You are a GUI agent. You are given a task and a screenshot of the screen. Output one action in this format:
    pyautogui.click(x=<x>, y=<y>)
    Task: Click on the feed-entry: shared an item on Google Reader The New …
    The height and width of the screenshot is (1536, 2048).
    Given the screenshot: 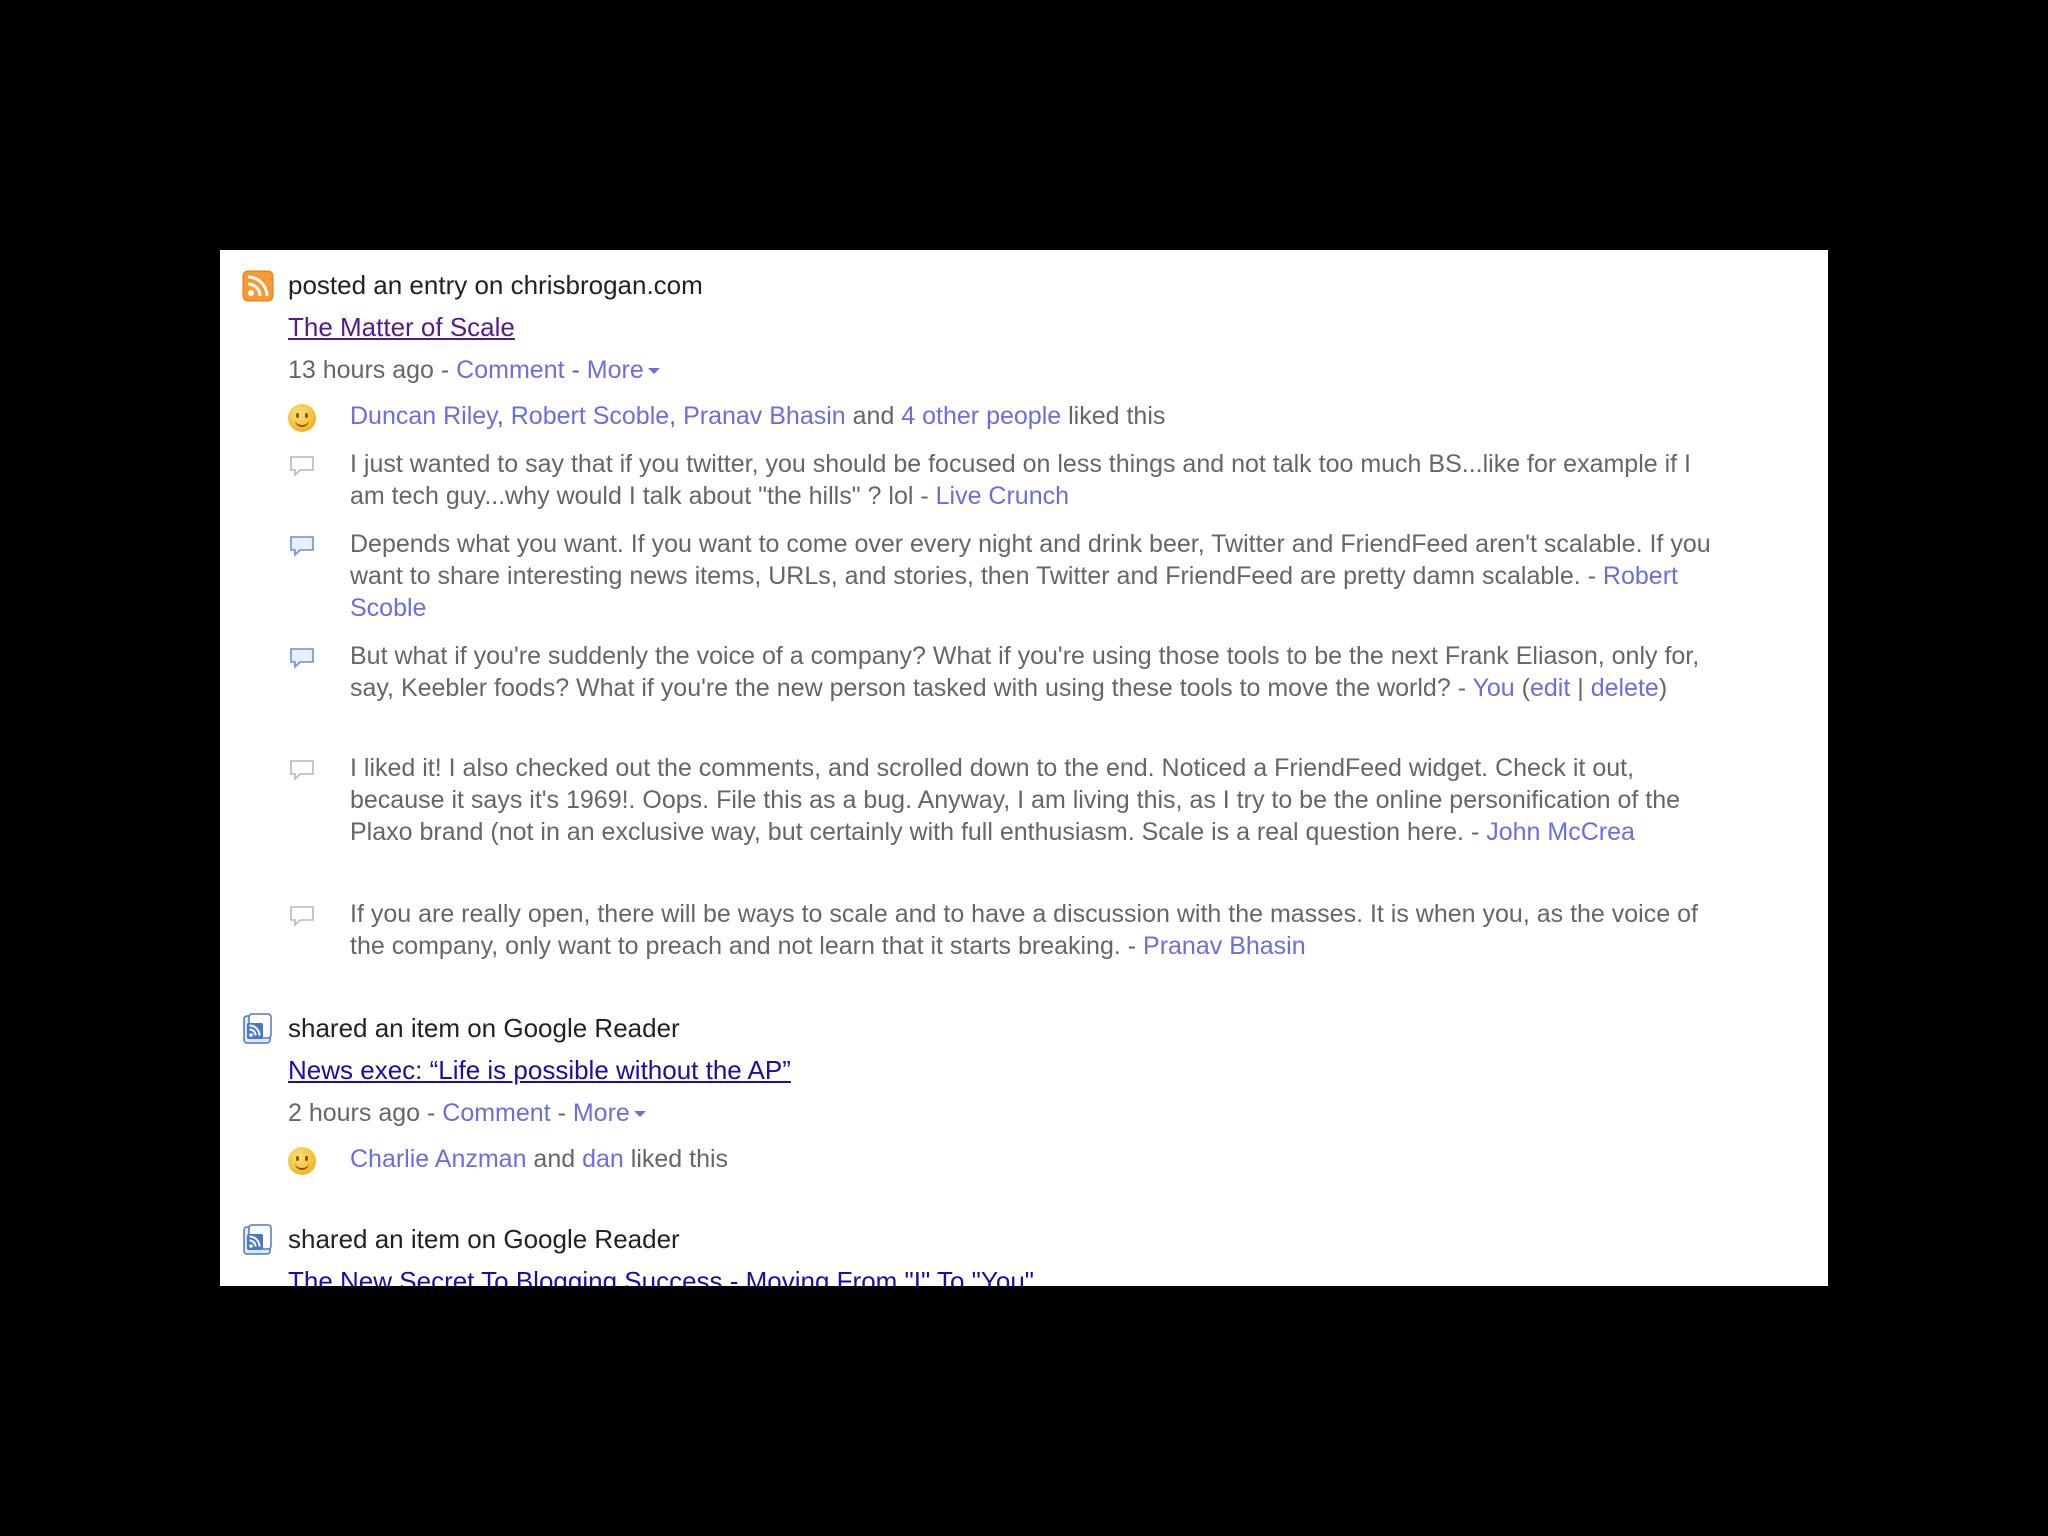 What is the action you would take?
    pyautogui.click(x=1022, y=1254)
    